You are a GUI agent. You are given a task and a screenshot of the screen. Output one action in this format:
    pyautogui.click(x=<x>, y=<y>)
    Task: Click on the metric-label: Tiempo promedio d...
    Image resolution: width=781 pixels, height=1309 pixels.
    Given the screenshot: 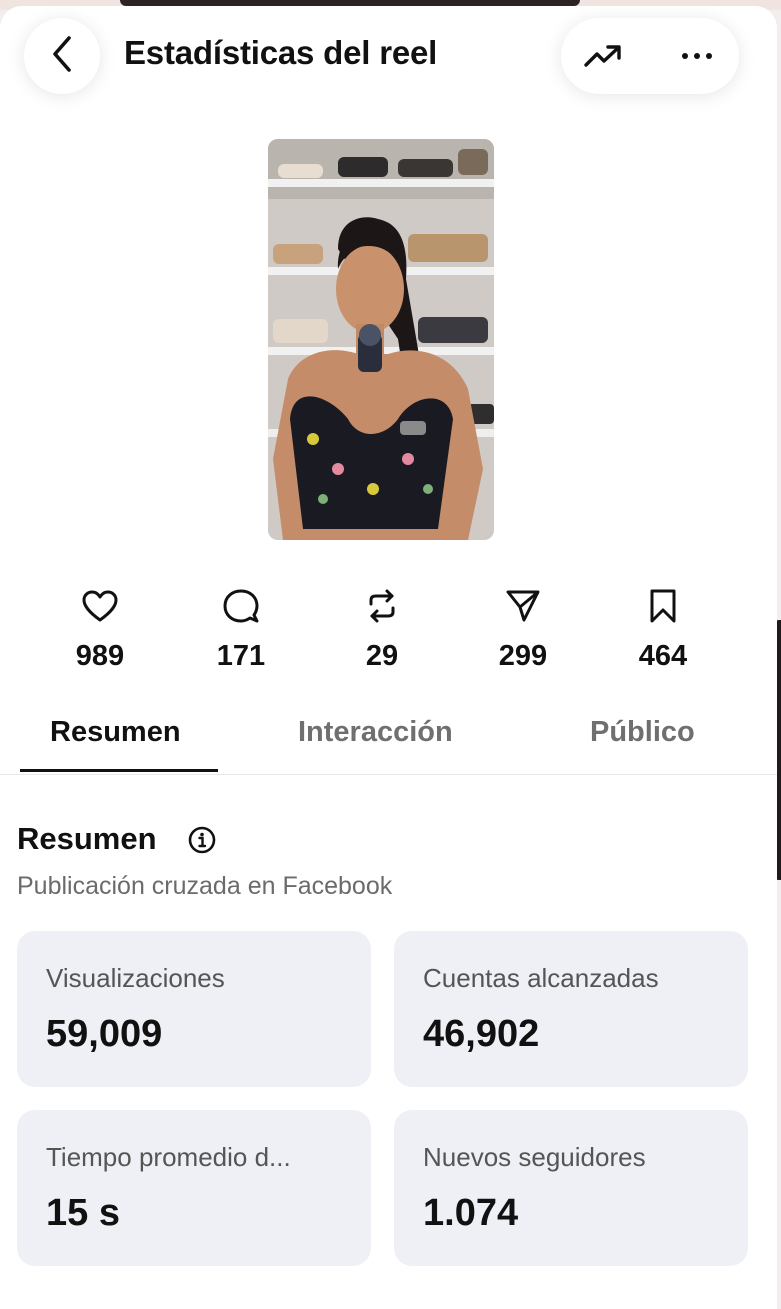 What is the action you would take?
    pyautogui.click(x=168, y=1157)
    